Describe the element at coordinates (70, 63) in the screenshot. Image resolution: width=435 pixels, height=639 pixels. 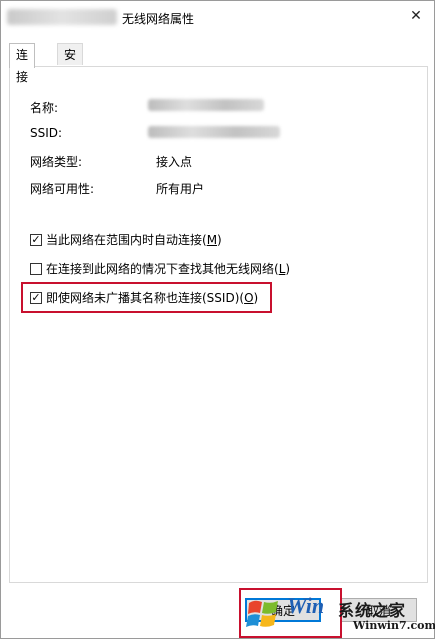
I see `tab-security: 安全` at that location.